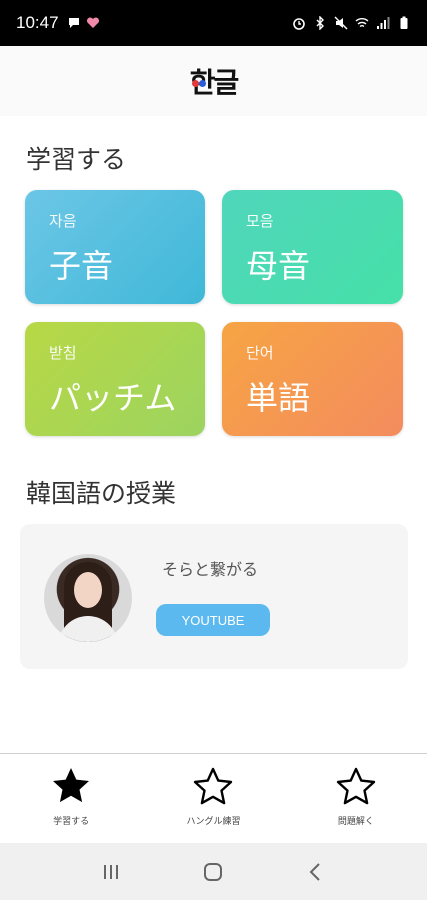  Describe the element at coordinates (260, 221) in the screenshot. I see `card-korean-label: 모음` at that location.